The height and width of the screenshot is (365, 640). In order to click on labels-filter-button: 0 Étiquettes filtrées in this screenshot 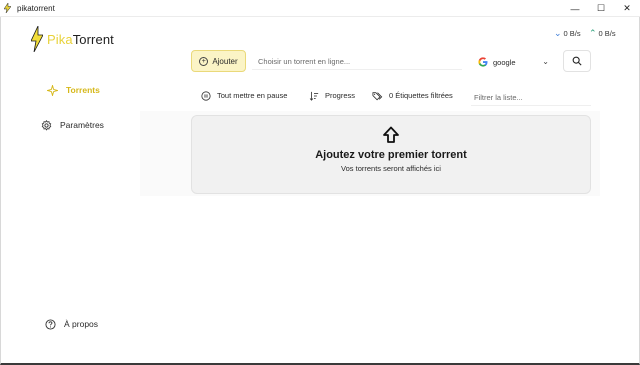, I will do `click(412, 95)`.